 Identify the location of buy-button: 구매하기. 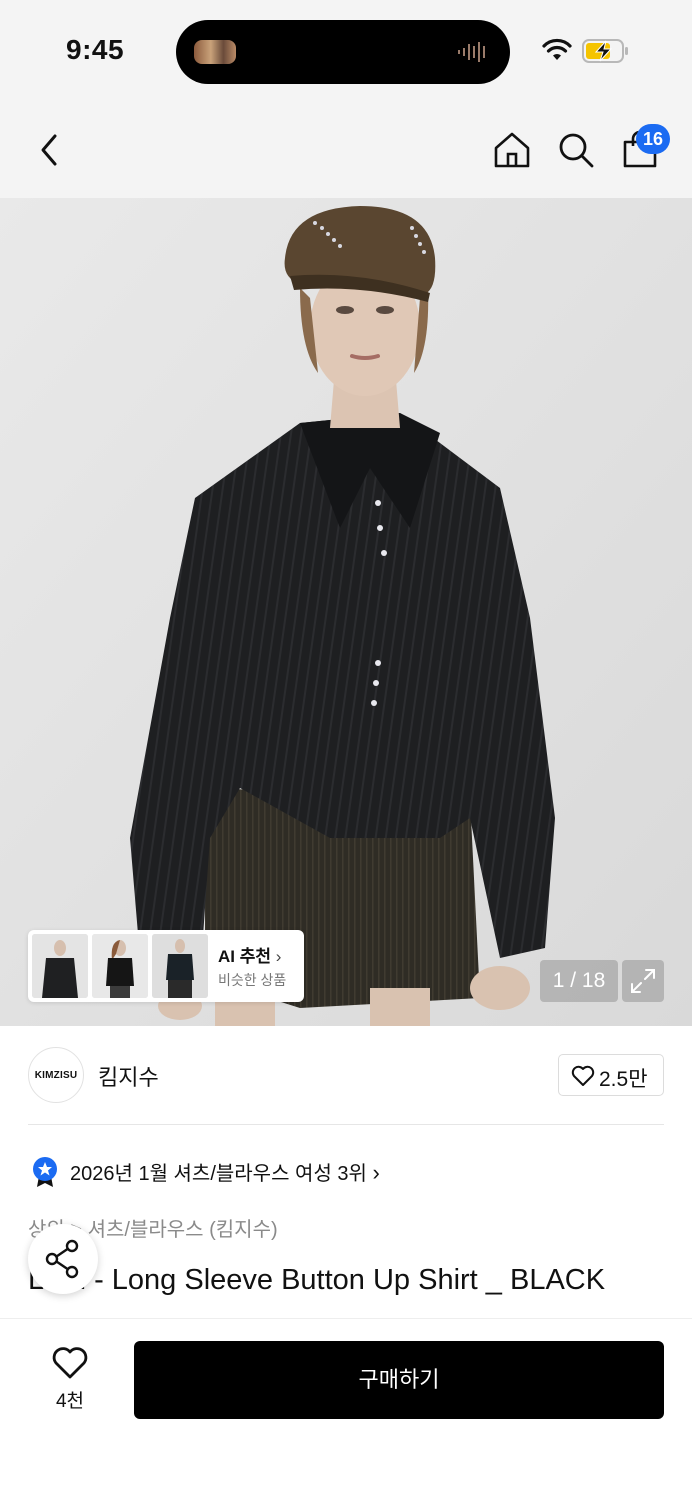
(399, 1380).